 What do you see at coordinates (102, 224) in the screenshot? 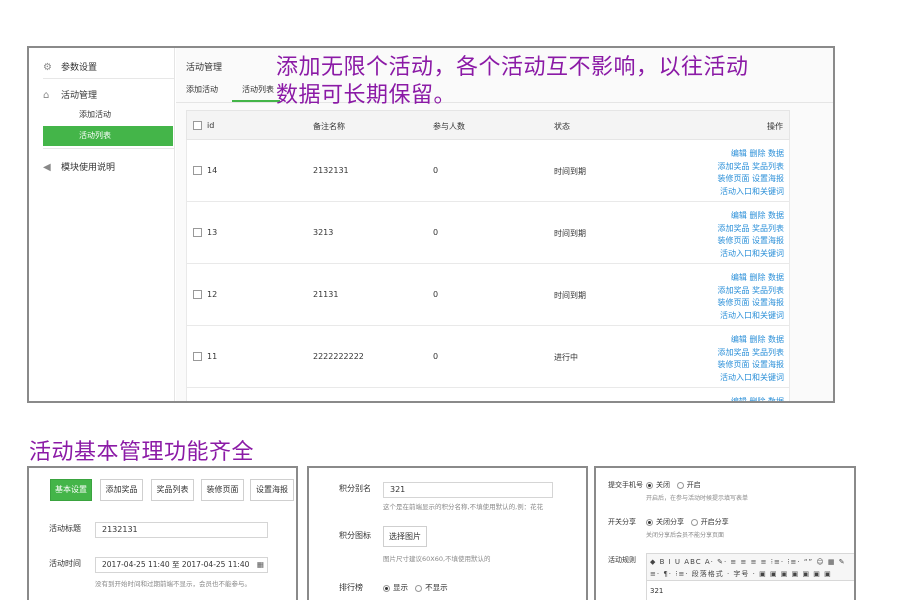
I see `sidebar: ⚙ 参数设置 ⌂ 活动管理 添加活动 活动列表 ◀ 模块使用说明` at bounding box center [102, 224].